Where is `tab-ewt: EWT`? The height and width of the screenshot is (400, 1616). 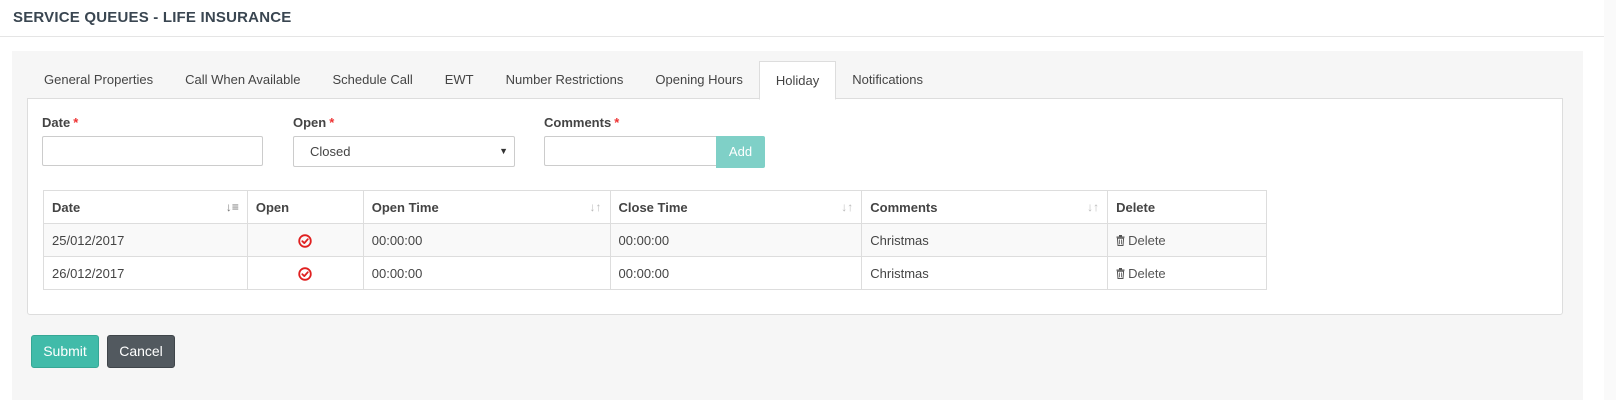
tab-ewt: EWT is located at coordinates (459, 79).